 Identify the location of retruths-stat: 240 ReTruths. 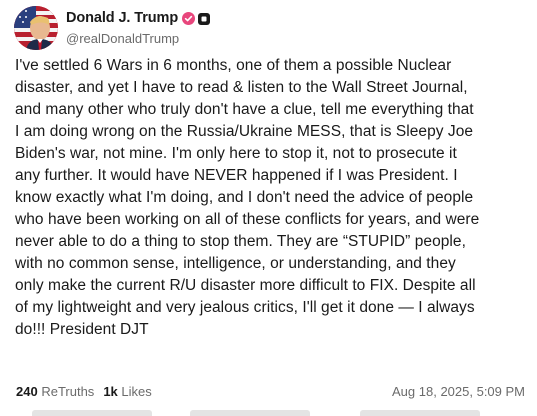
(55, 391).